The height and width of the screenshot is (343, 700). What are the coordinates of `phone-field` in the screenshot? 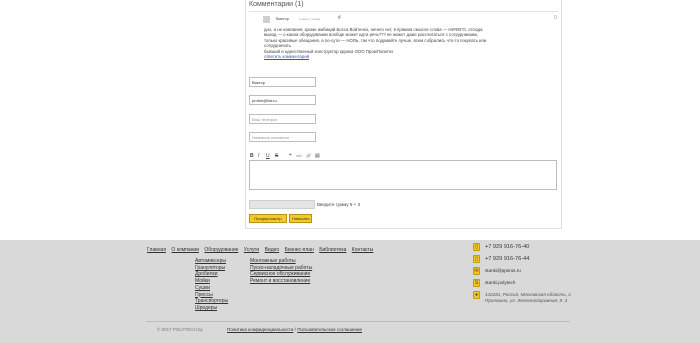 It's located at (282, 119).